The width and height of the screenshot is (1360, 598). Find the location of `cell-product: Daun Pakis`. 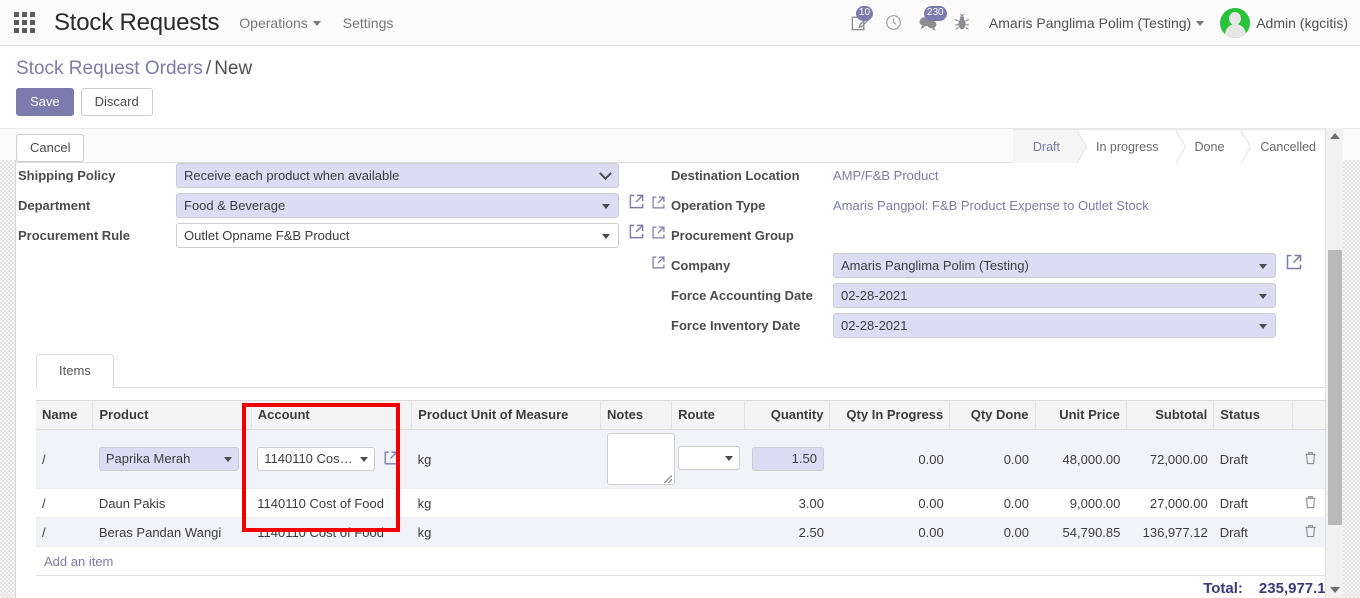

cell-product: Daun Pakis is located at coordinates (172, 503).